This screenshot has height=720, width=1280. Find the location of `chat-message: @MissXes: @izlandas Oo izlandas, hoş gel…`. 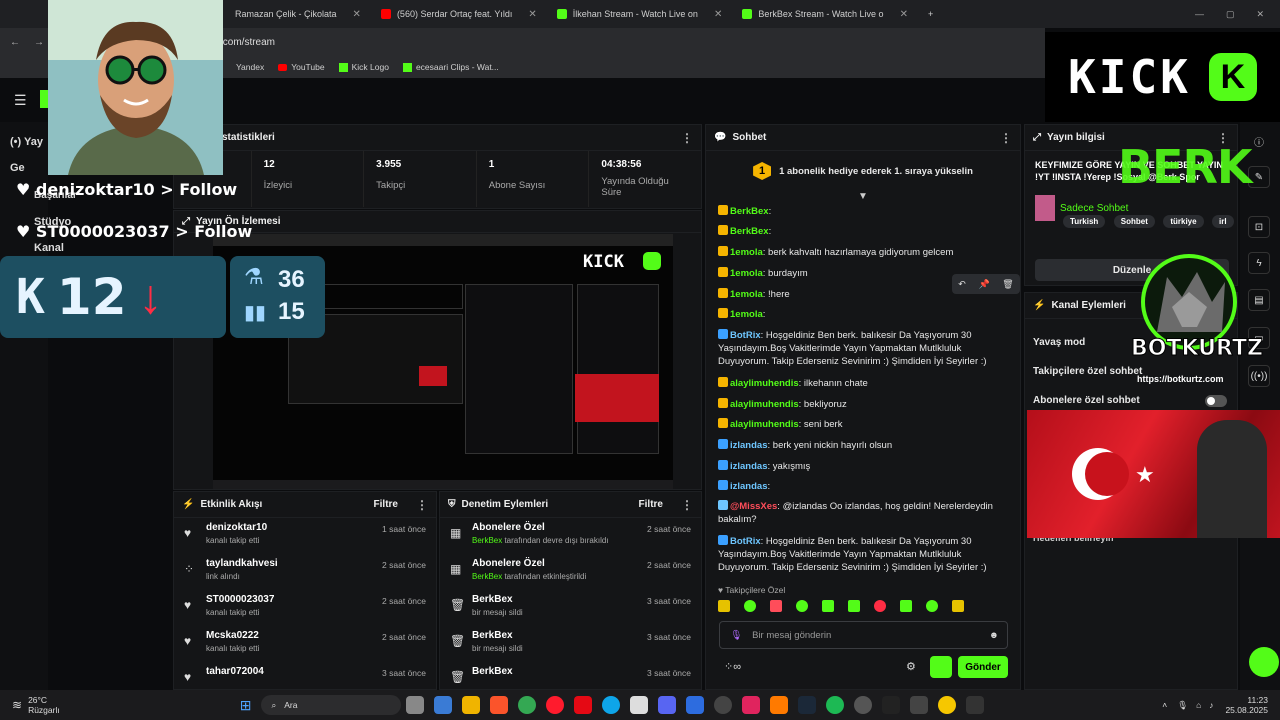

chat-message: @MissXes: @izlandas Oo izlandas, hoş gel… is located at coordinates (864, 513).